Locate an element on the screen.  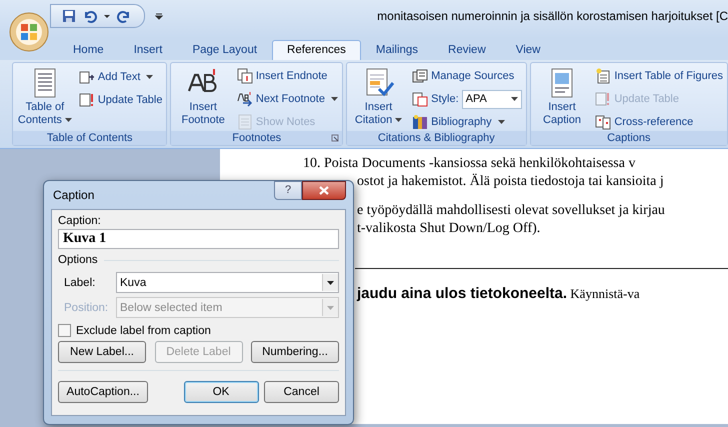
dialog-title: Caption is located at coordinates (73, 195).